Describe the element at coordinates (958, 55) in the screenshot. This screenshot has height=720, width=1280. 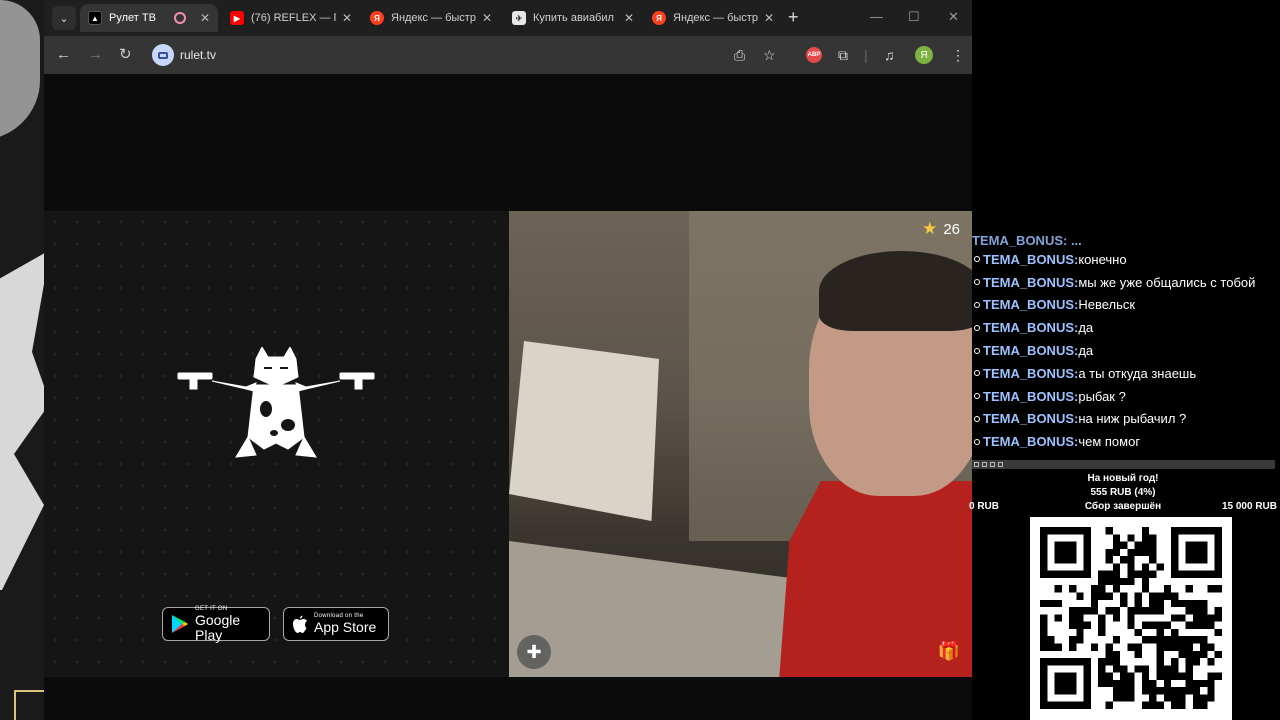
I see `menu-kebab-icon: ⋮` at that location.